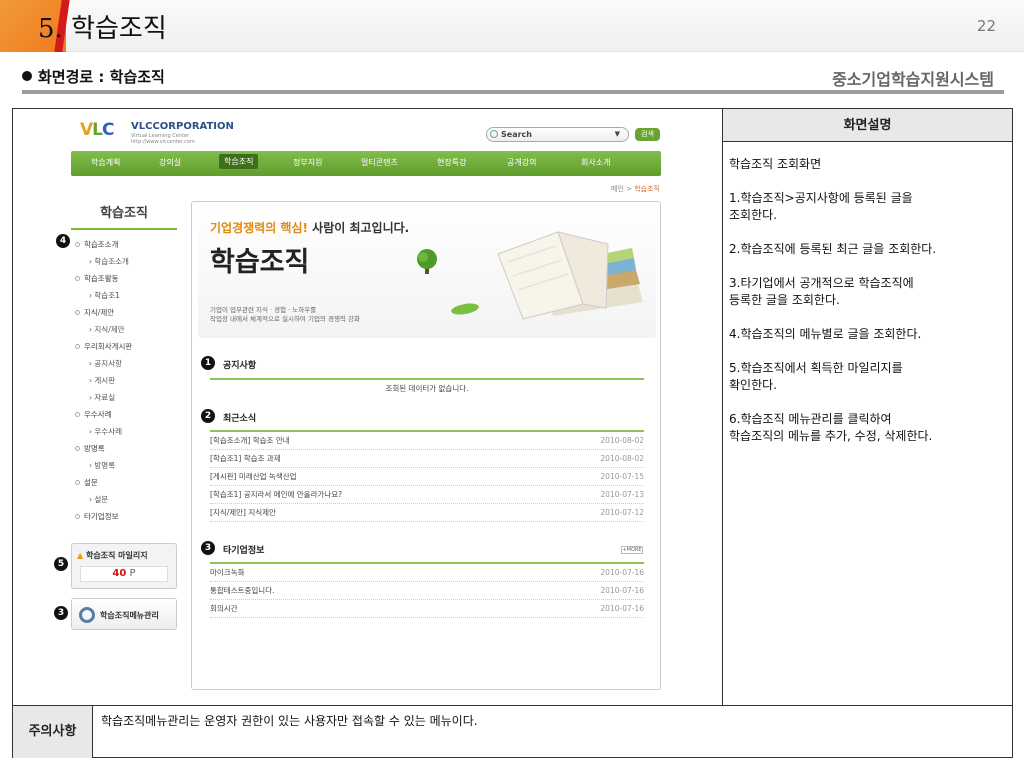 This screenshot has width=1024, height=768. I want to click on lnb-subitem: › 공지사항, so click(126, 363).